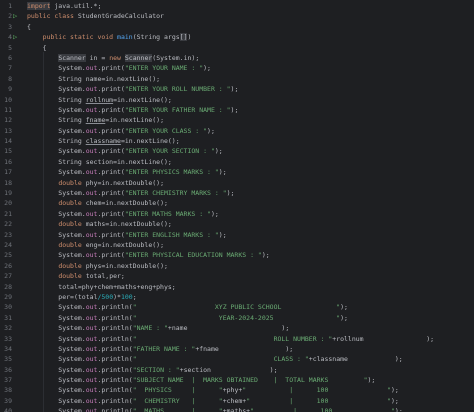 This screenshot has width=474, height=412. I want to click on code-text: System.out.print("ENTER YOUR CLASS : ");, so click(121, 131).